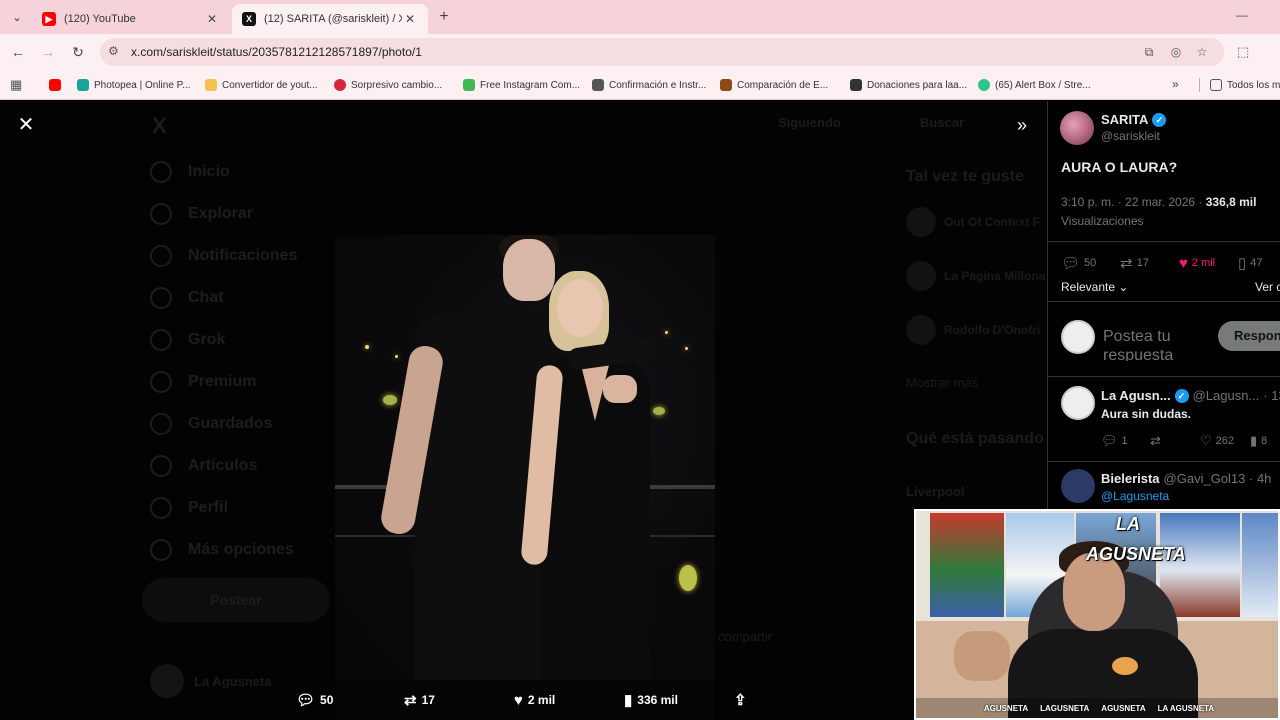 This screenshot has width=1280, height=720. What do you see at coordinates (1225, 441) in the screenshot?
I see `comment-like-count: 262` at bounding box center [1225, 441].